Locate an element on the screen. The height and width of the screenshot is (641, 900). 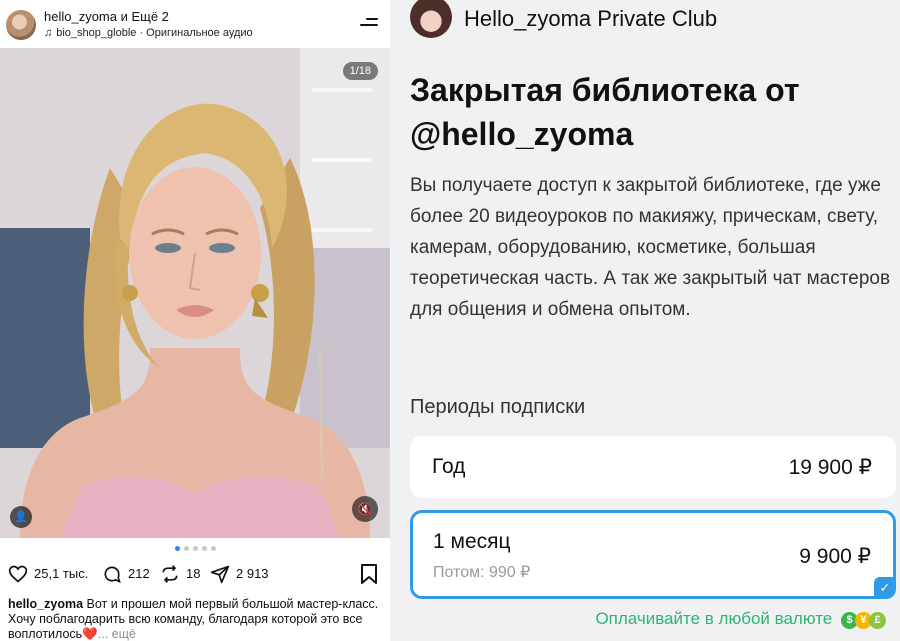
send-icon is located at coordinates (220, 574).